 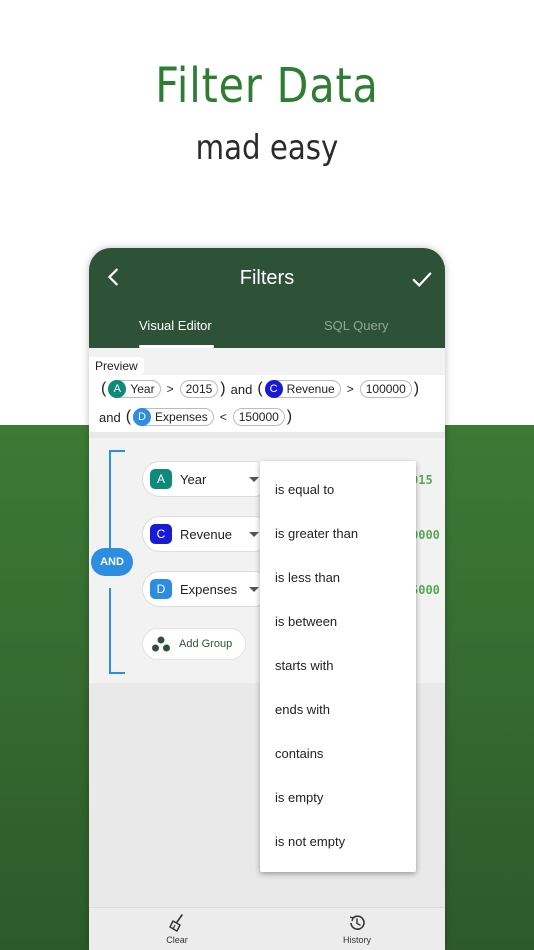 I want to click on broom-icon, so click(x=176, y=923).